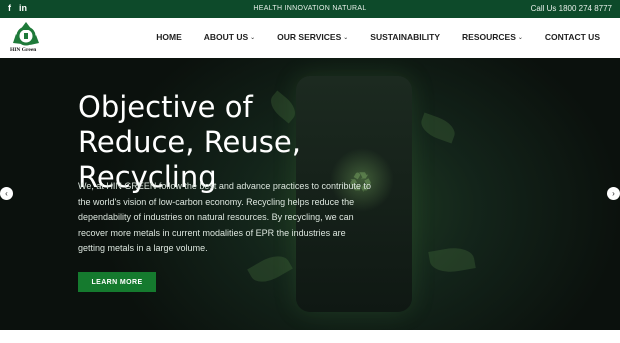  I want to click on chevron-right-icon: ›, so click(613, 193).